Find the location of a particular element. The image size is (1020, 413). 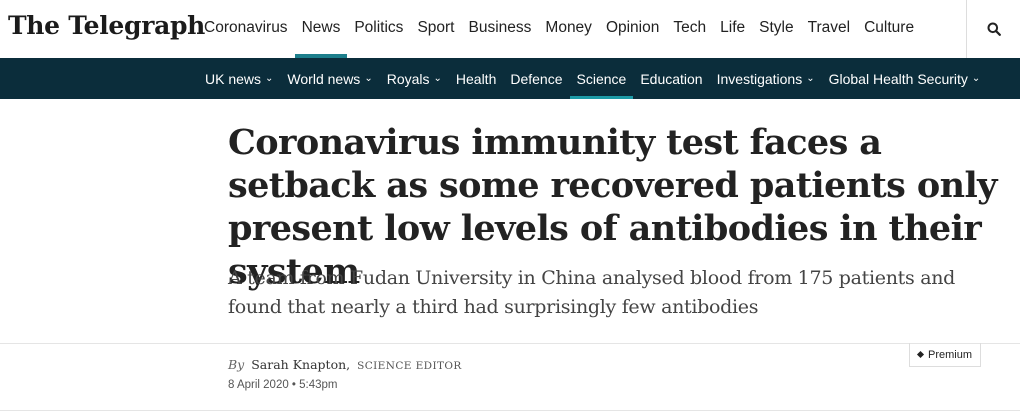

nav-item-politics: Politics is located at coordinates (378, 29).